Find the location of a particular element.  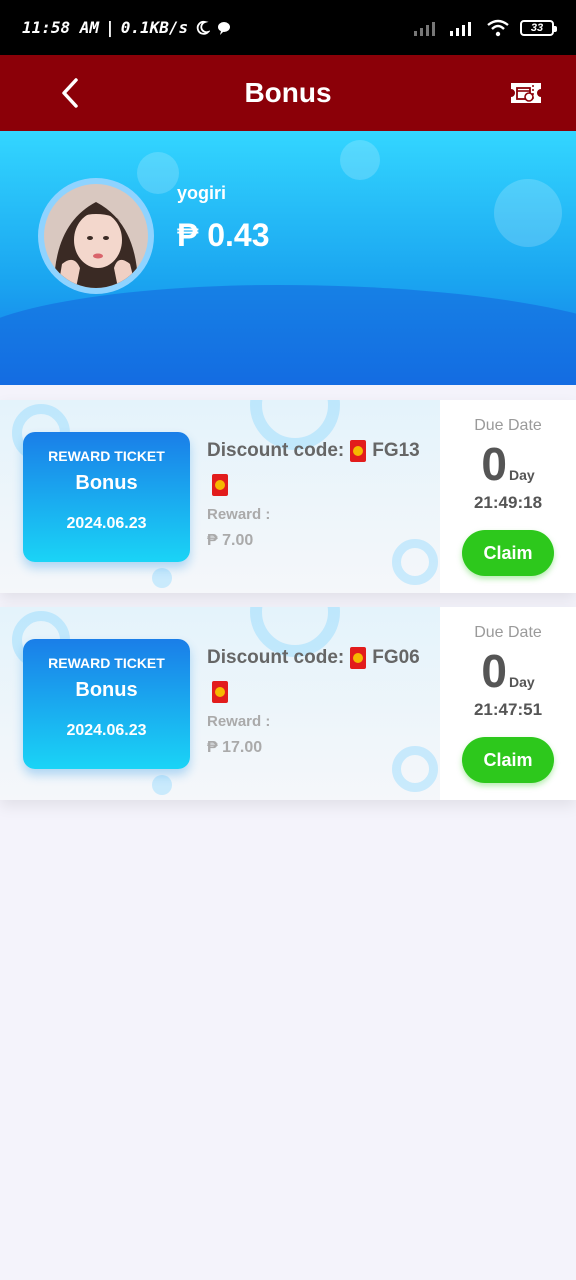

app-header: Bonus is located at coordinates (288, 93).